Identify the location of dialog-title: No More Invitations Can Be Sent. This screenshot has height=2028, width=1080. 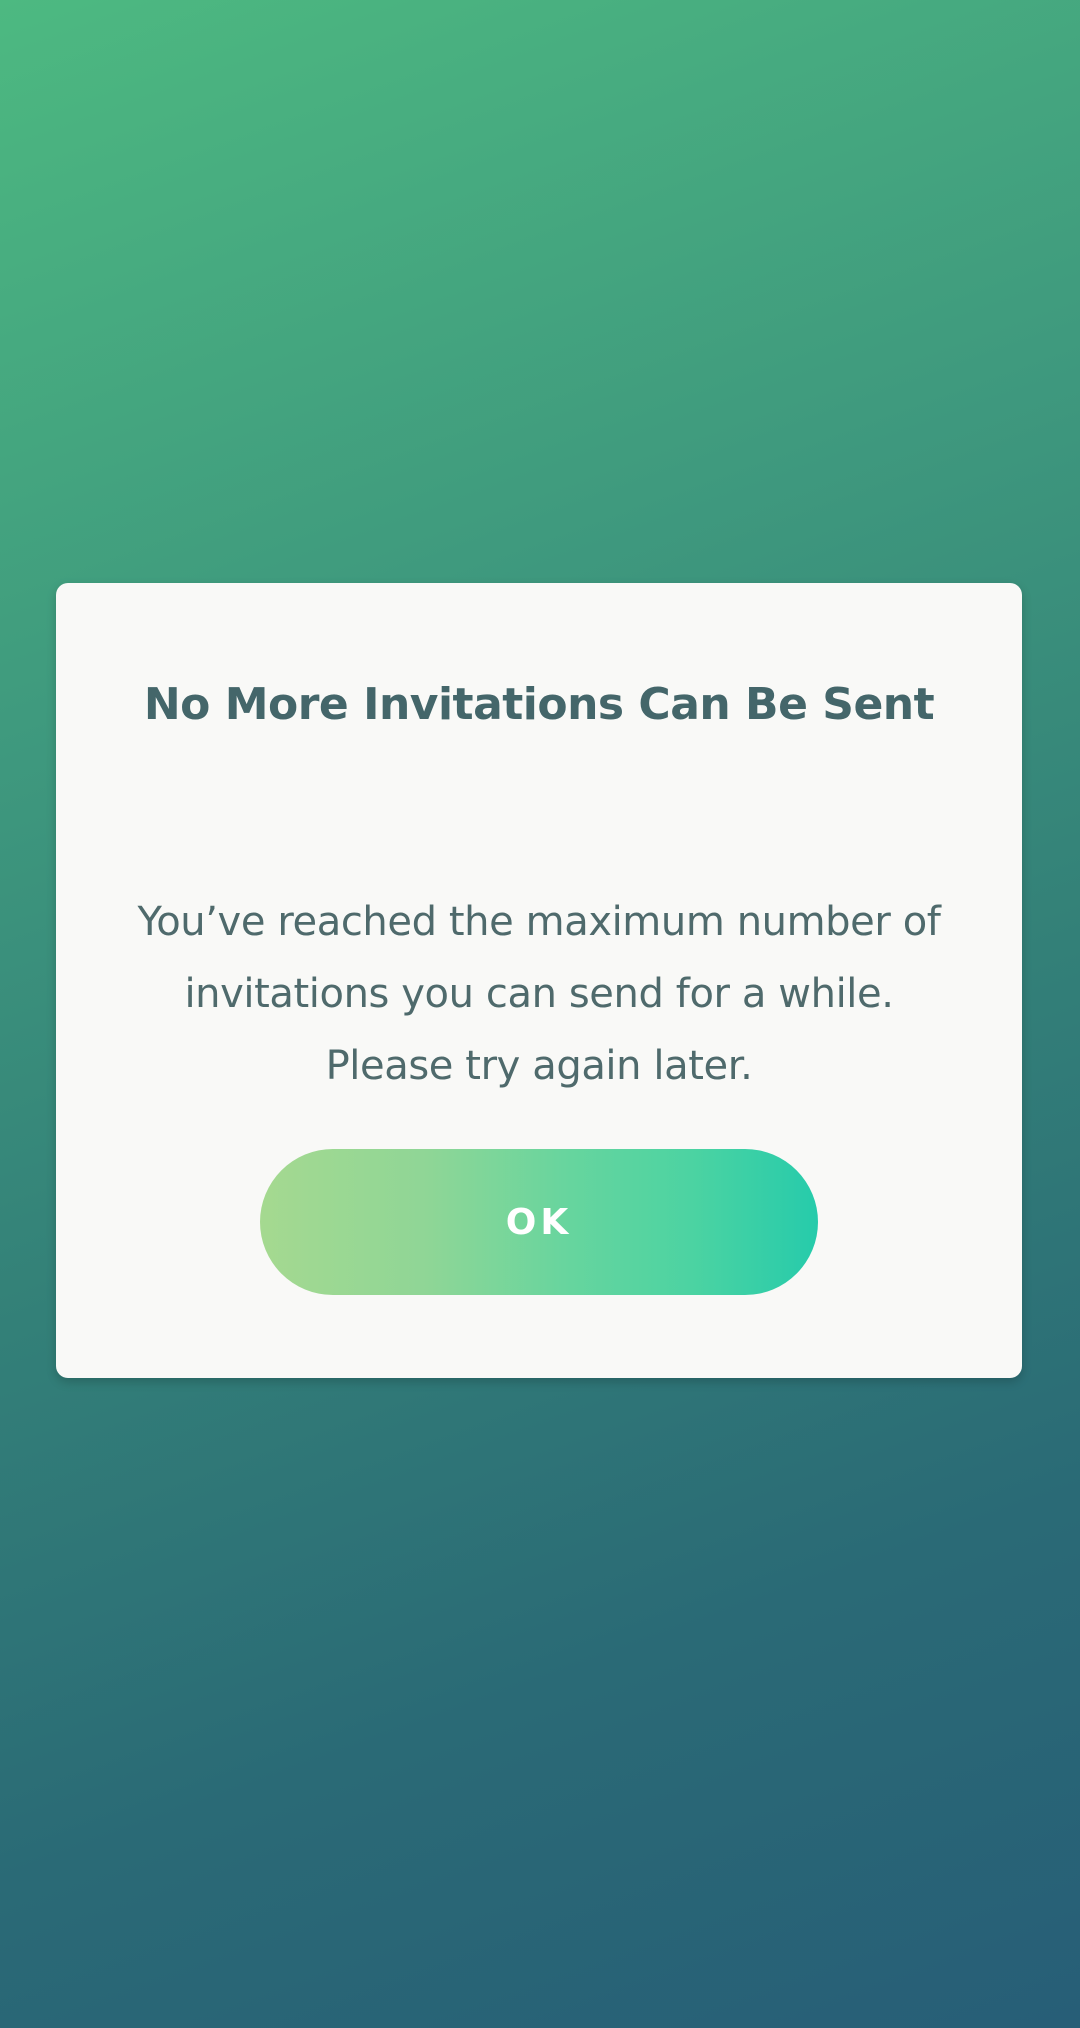
(539, 704).